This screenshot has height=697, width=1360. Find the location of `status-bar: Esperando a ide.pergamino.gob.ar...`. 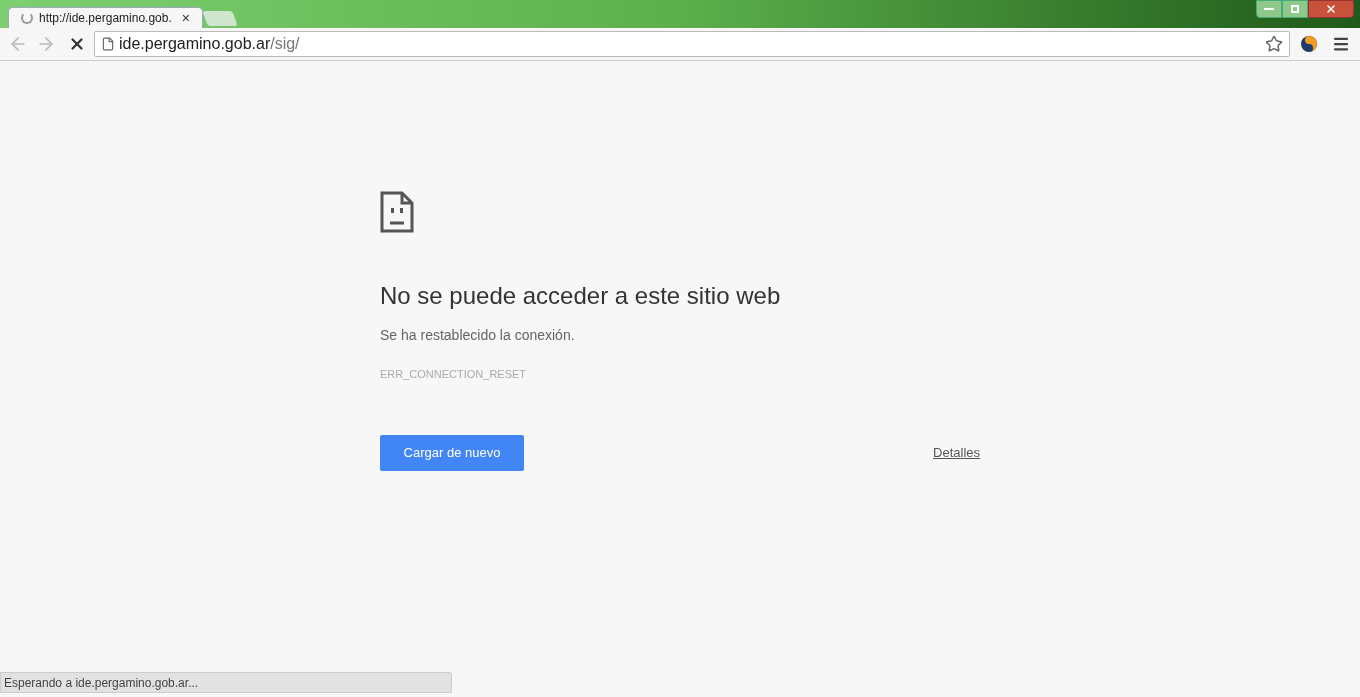

status-bar: Esperando a ide.pergamino.gob.ar... is located at coordinates (226, 682).